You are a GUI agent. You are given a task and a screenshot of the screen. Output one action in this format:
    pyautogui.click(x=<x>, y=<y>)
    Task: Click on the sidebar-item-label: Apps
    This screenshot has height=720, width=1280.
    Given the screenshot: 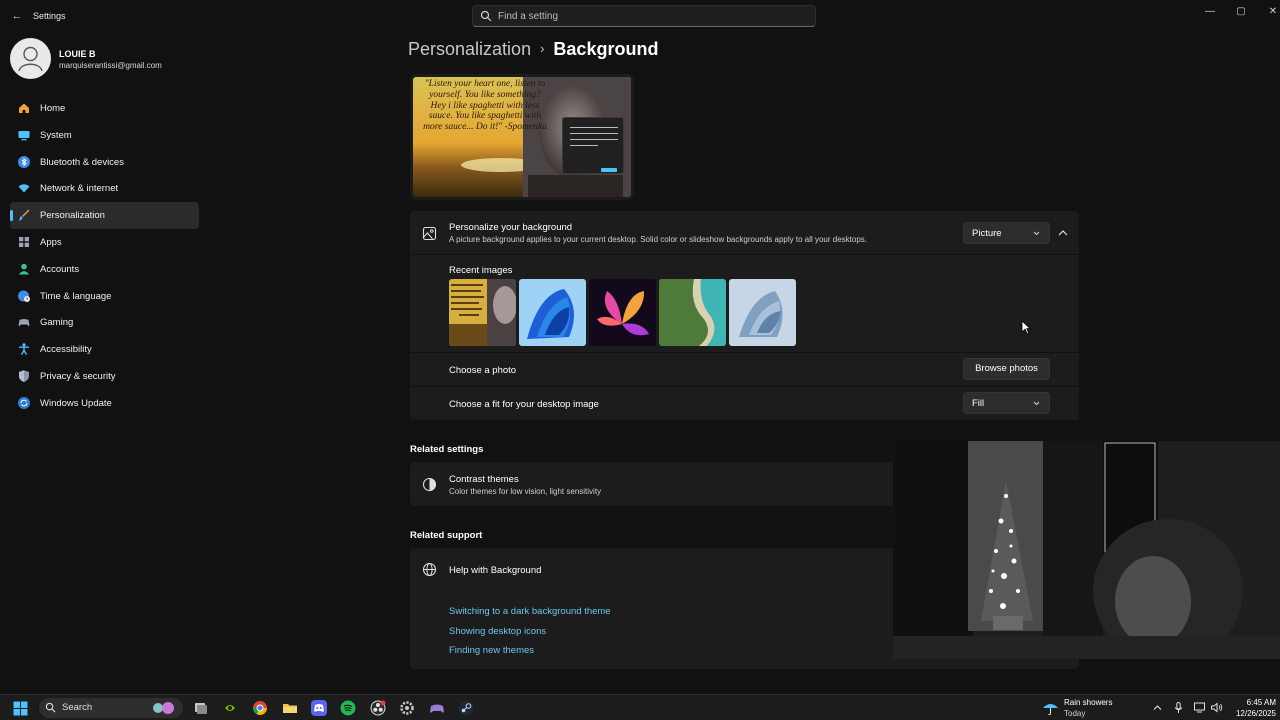 What is the action you would take?
    pyautogui.click(x=51, y=242)
    